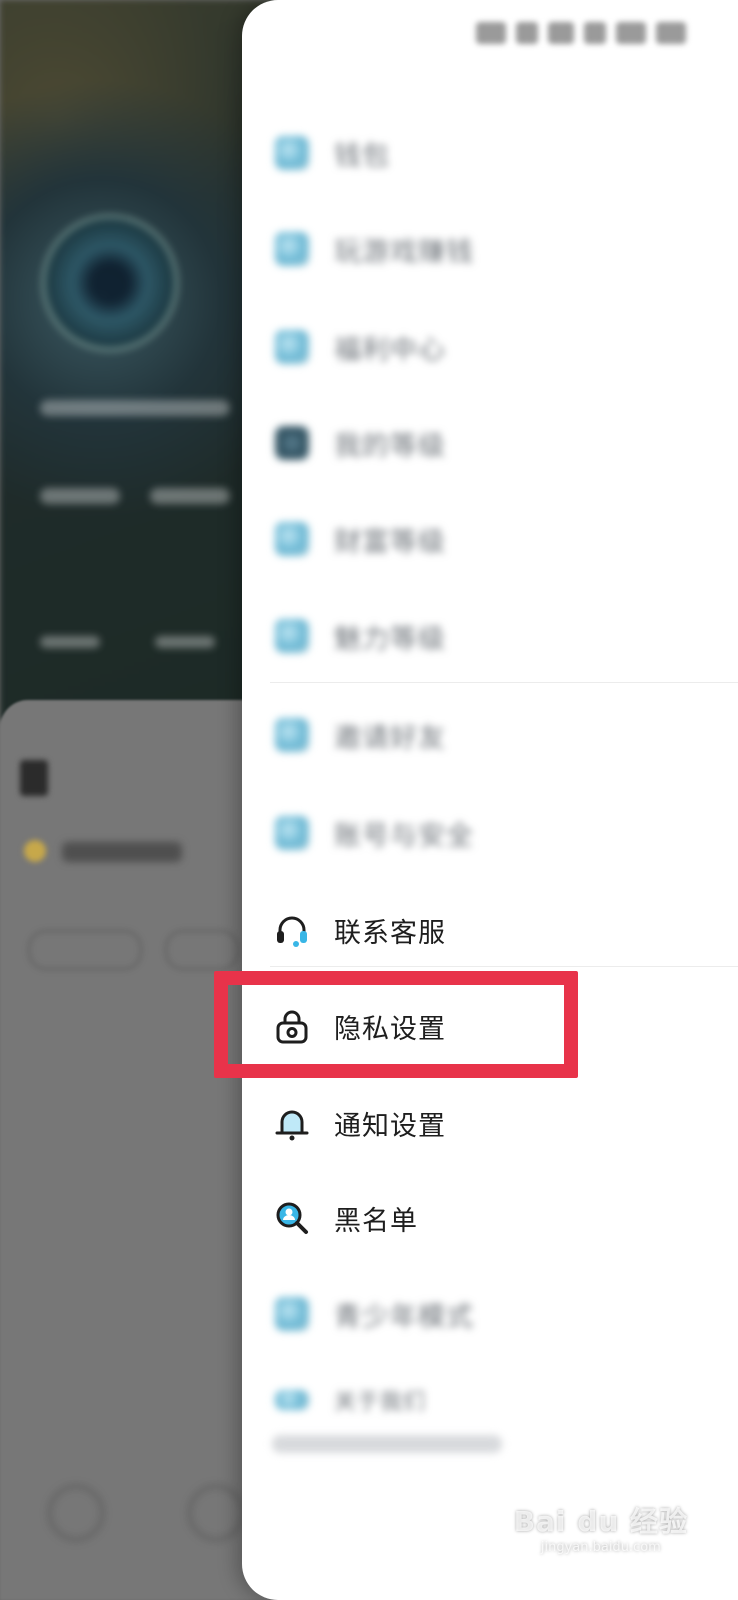 The height and width of the screenshot is (1600, 738). I want to click on menu-item-label: 隐私设置, so click(390, 1029).